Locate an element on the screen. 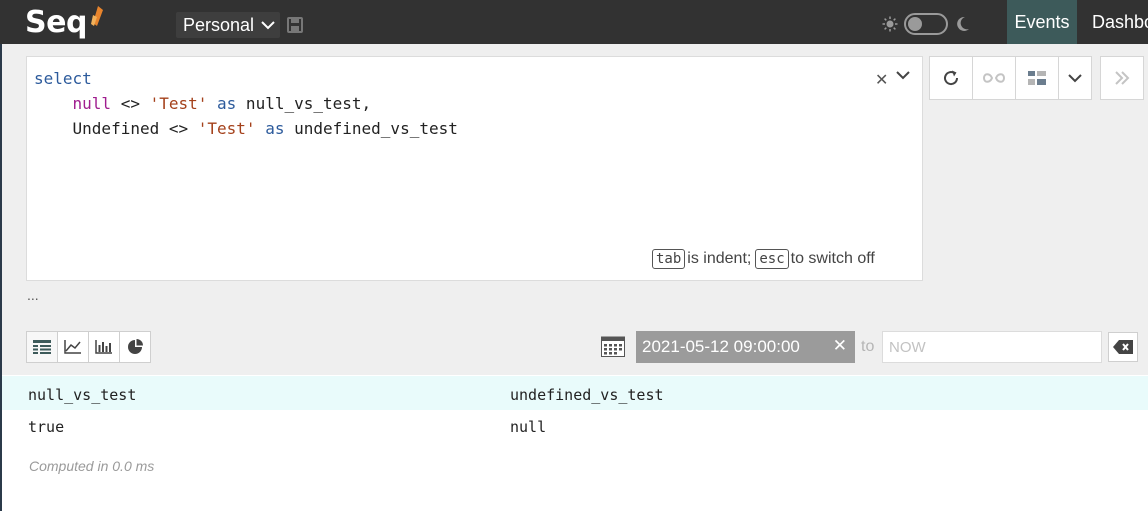  logo-mark-icon is located at coordinates (96, 16).